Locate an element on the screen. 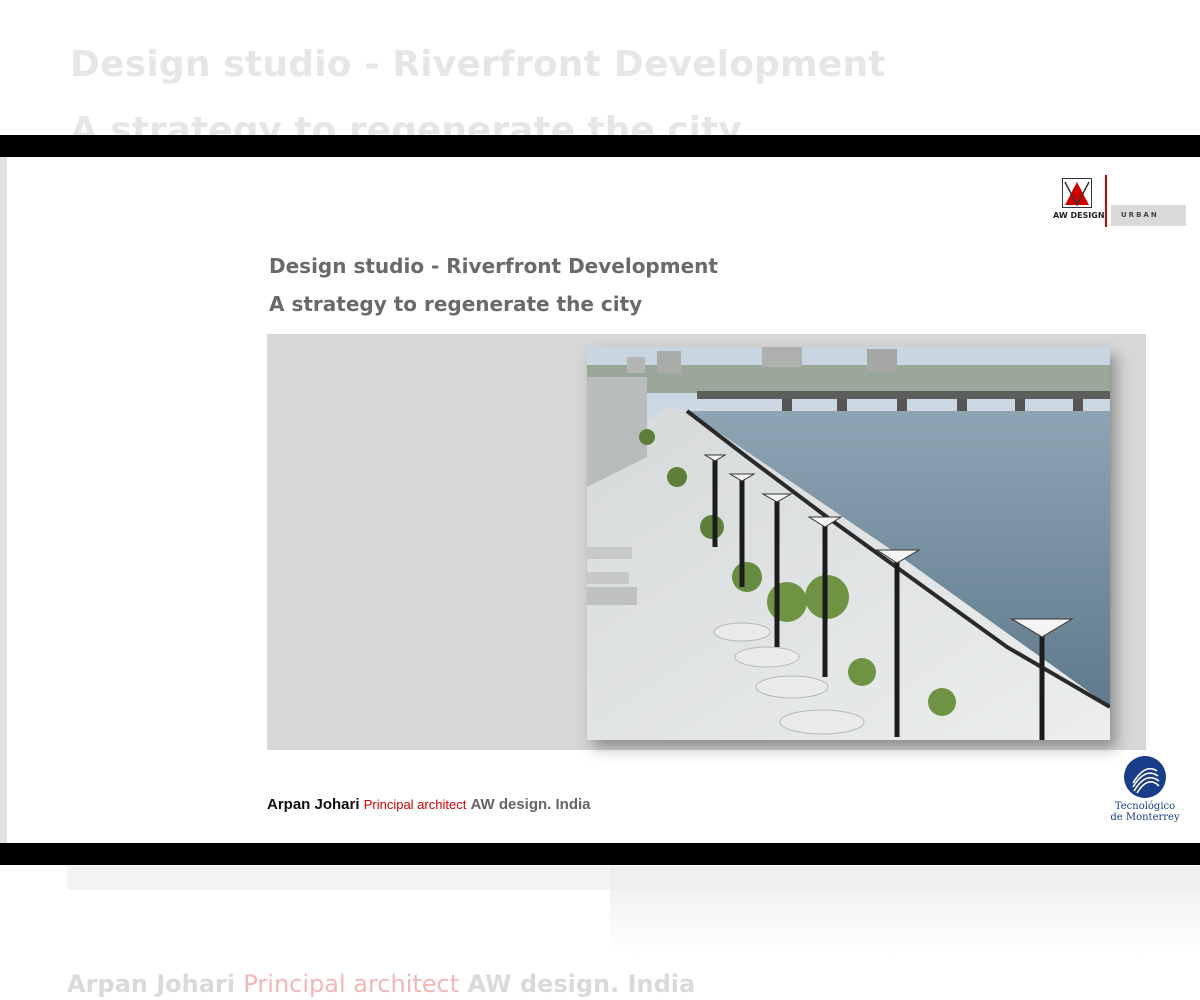 Image resolution: width=1200 pixels, height=1000 pixels. letterbox-bar-top is located at coordinates (600, 146).